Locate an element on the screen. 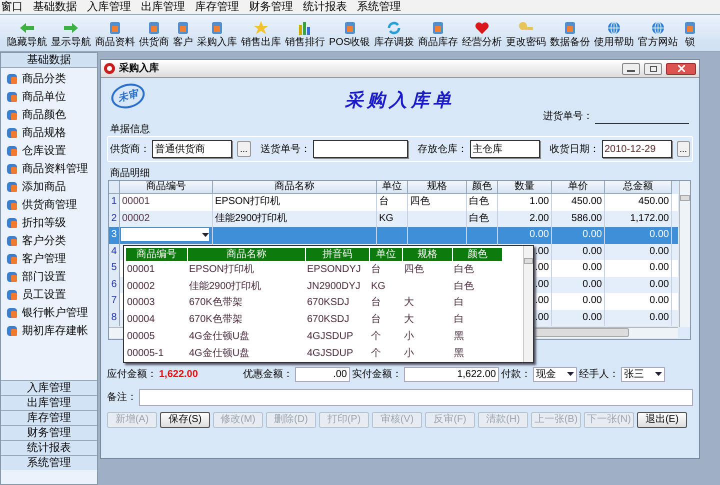 The height and width of the screenshot is (485, 720). sidebar-section: 系统管理 is located at coordinates (49, 462).